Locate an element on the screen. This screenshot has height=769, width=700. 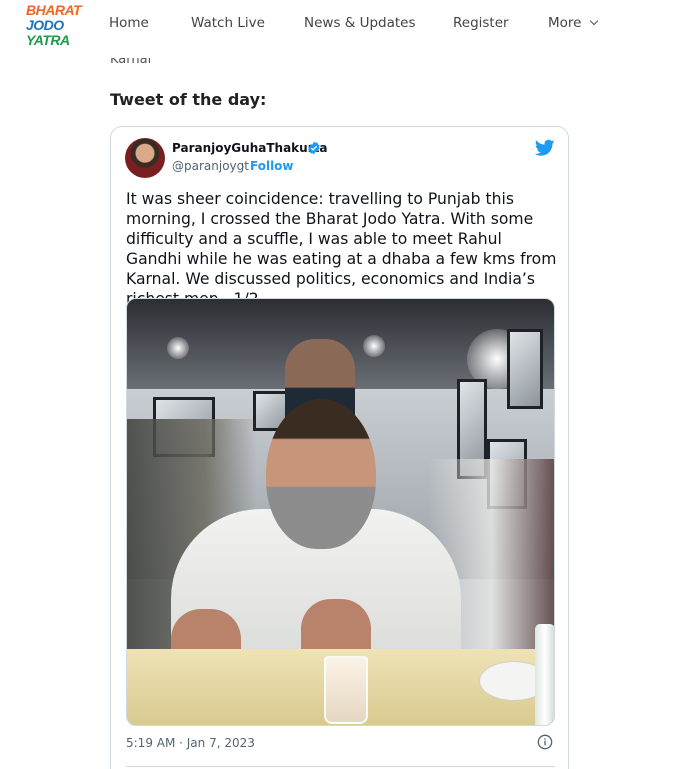
tweet-divider is located at coordinates (340, 766).